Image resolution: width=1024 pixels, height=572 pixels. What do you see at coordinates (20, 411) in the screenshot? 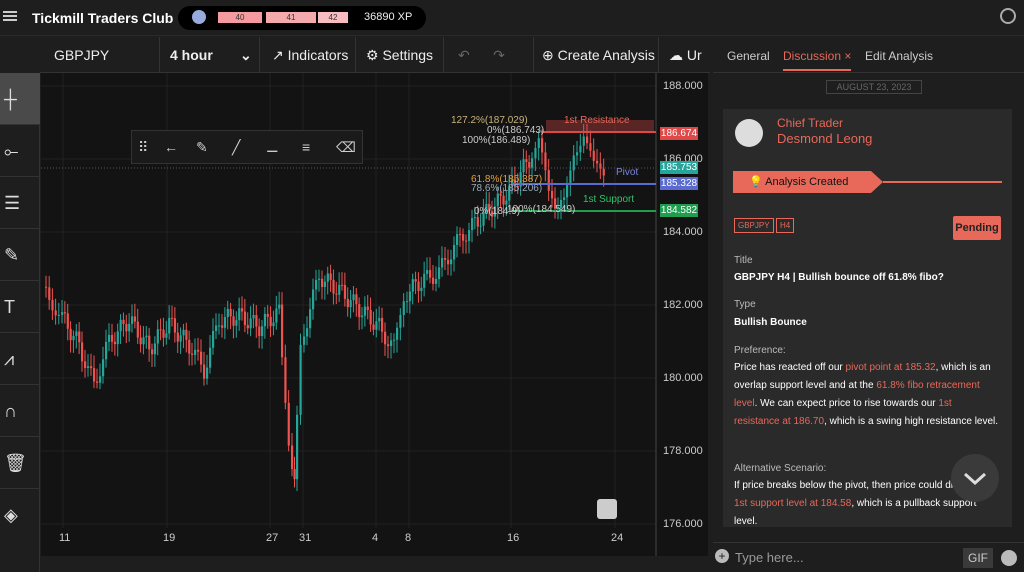
I see `magnet-tool: ∩` at bounding box center [20, 411].